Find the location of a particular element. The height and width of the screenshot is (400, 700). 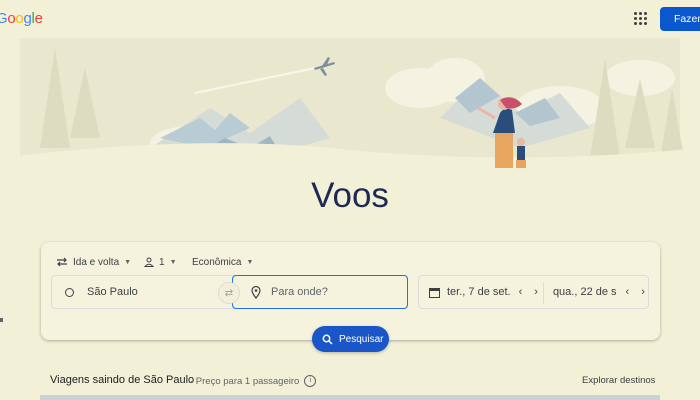

logo-letter: G is located at coordinates (4, 18).